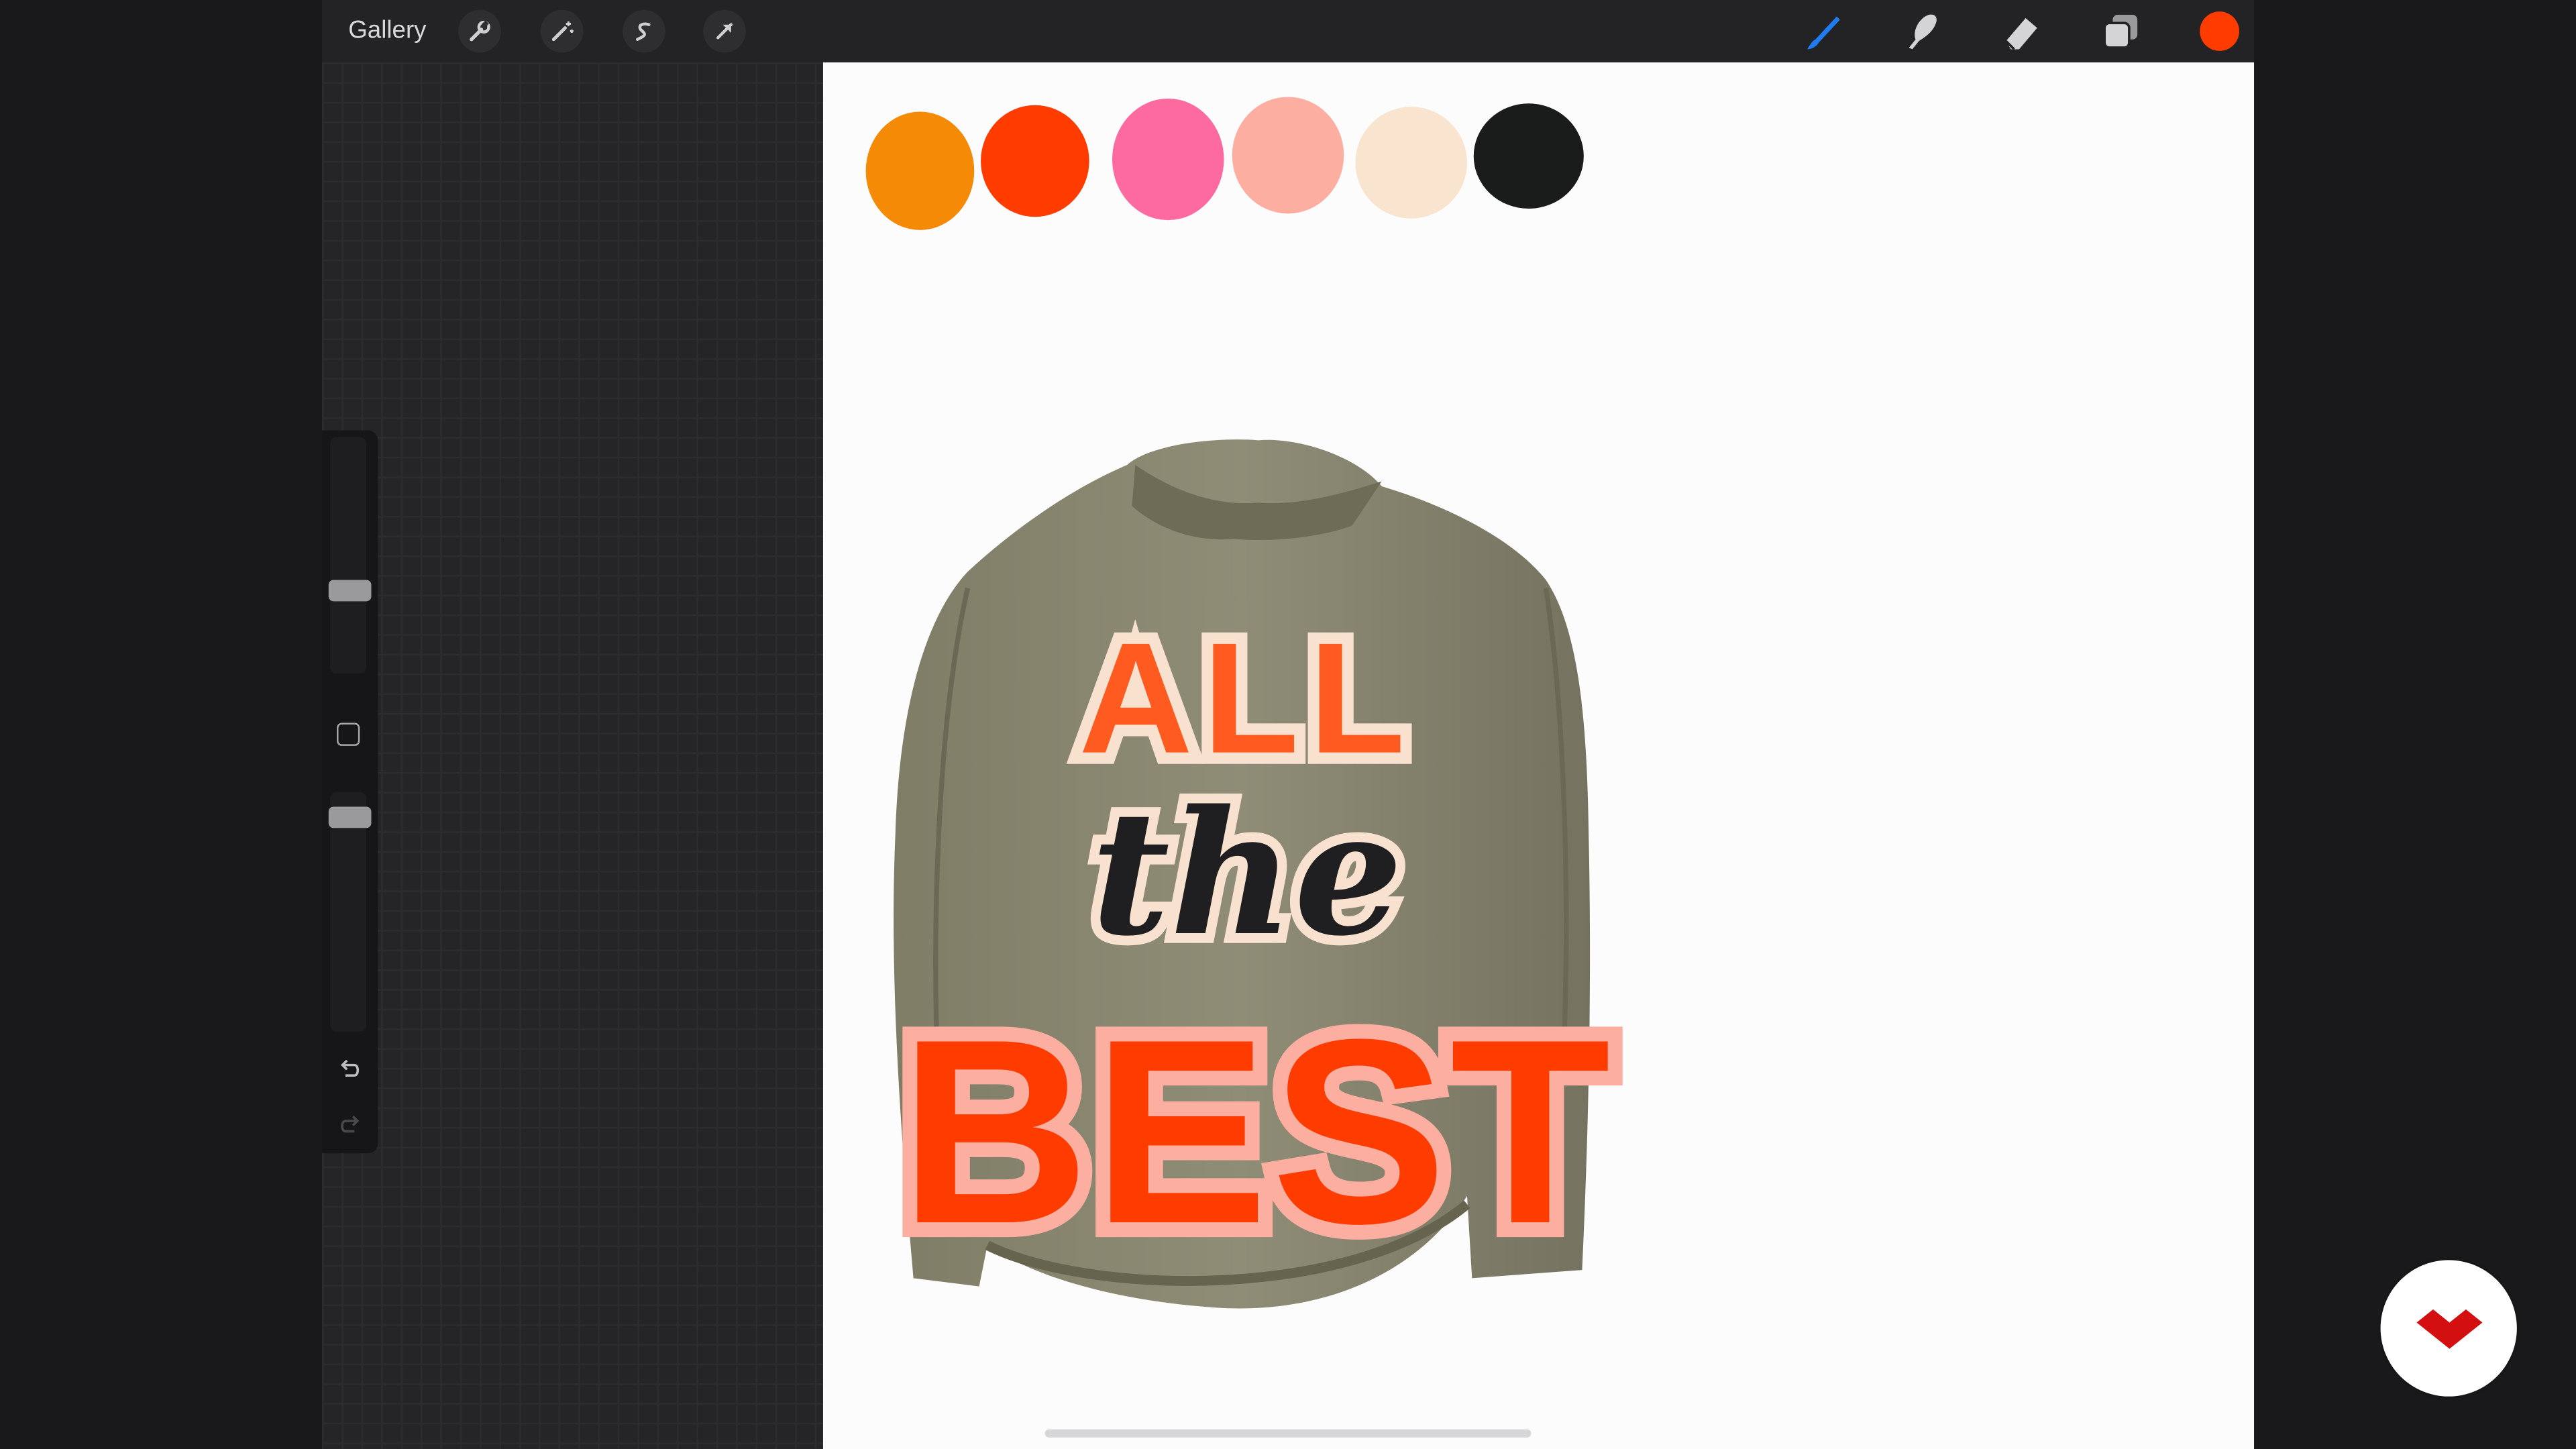  I want to click on undo-icon, so click(350, 1068).